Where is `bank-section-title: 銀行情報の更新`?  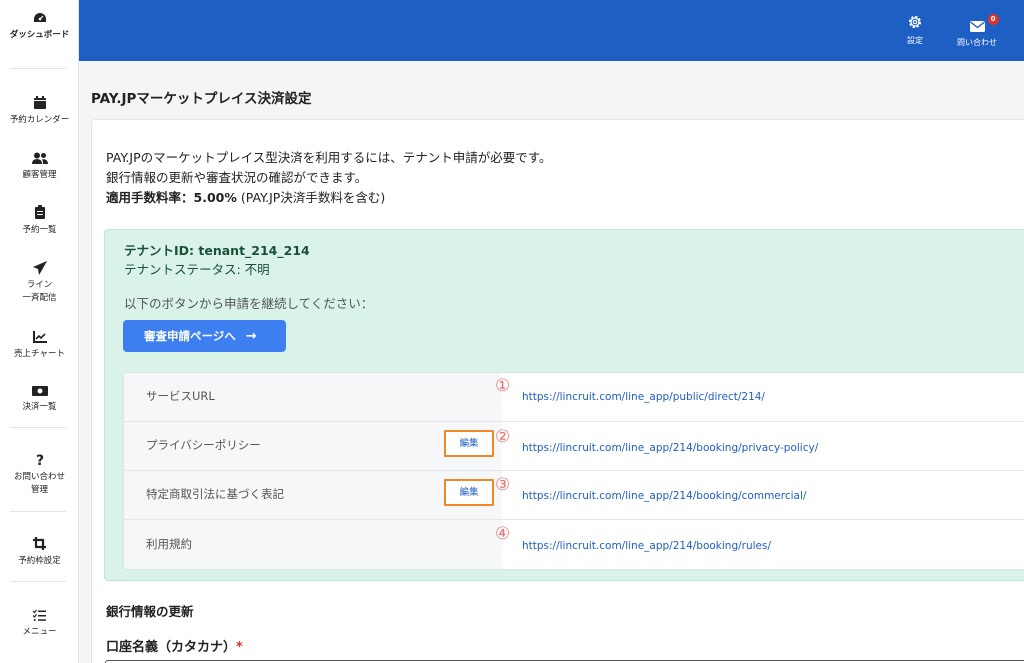 bank-section-title: 銀行情報の更新 is located at coordinates (150, 611).